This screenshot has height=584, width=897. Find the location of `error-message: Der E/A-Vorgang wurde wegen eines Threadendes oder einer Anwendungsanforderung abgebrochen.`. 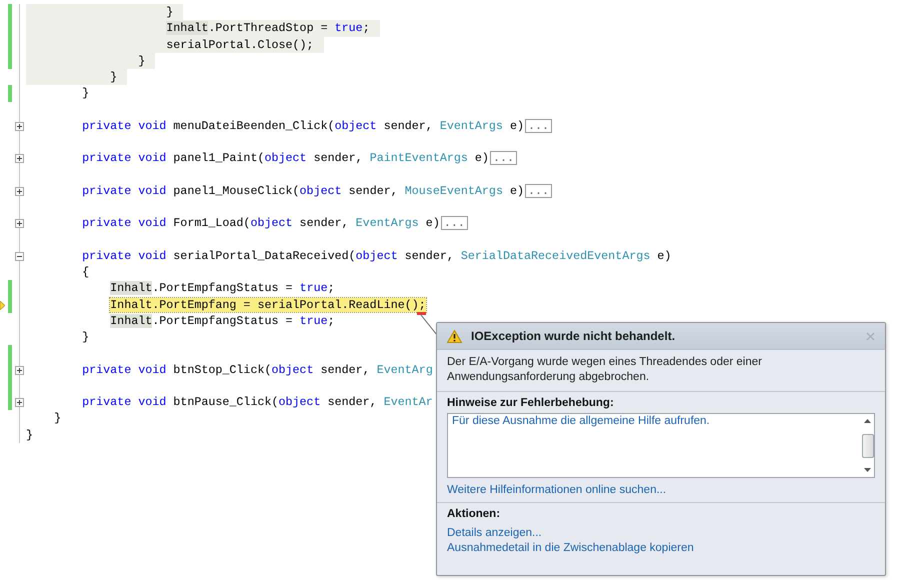

error-message: Der E/A-Vorgang wurde wegen eines Threadendes oder einer Anwendungsanforderung abgebrochen. is located at coordinates (605, 370).